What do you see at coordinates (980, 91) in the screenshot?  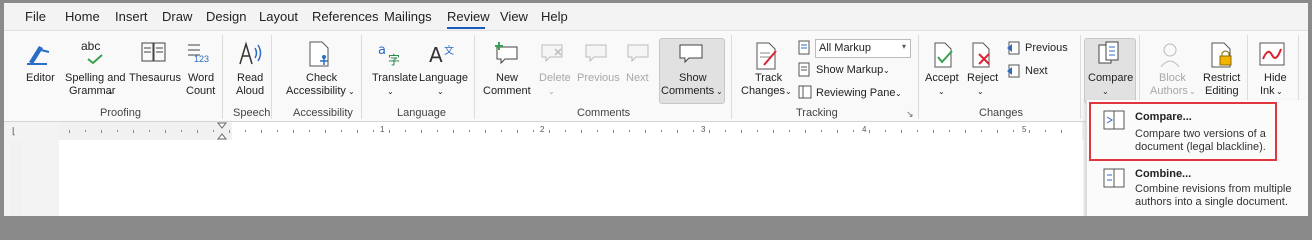 I see `reject-dropdown-icon: ⌄` at bounding box center [980, 91].